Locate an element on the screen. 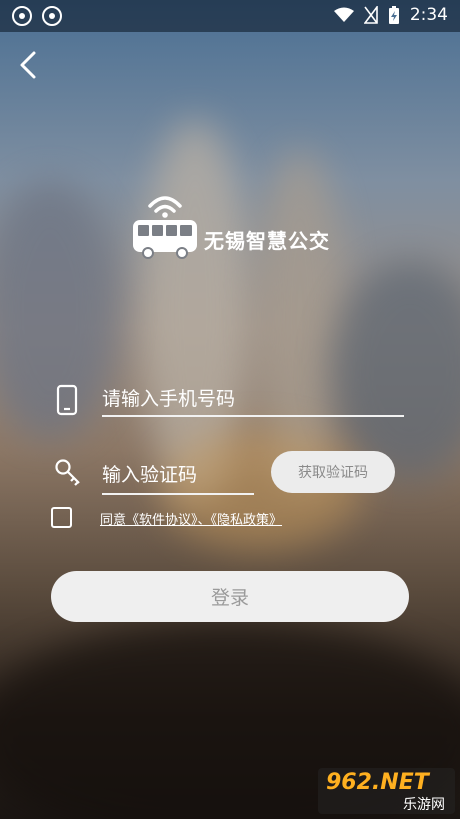 This screenshot has height=819, width=460. get-code-button: 获取验证码 is located at coordinates (333, 472).